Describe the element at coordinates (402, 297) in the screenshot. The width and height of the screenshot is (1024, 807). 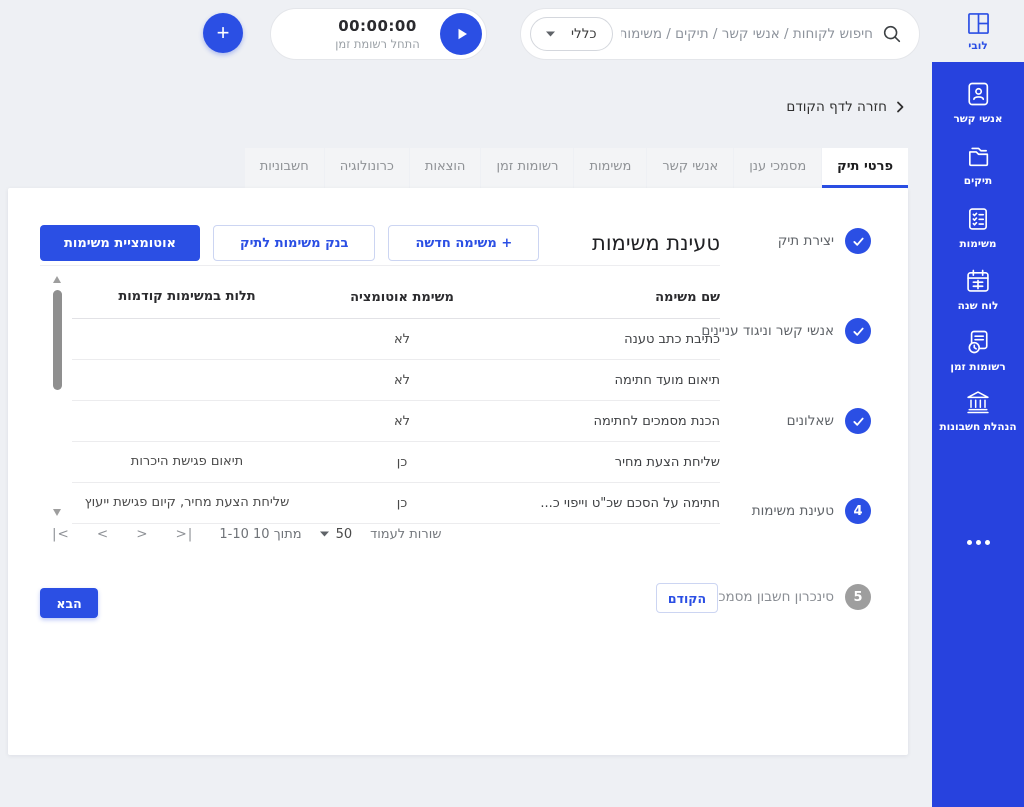
I see `column-header-automation: משימת אוטומציה` at that location.